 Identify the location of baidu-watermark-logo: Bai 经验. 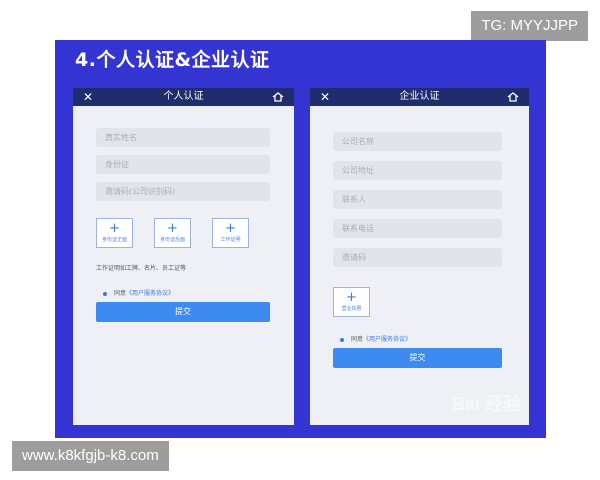
(486, 404).